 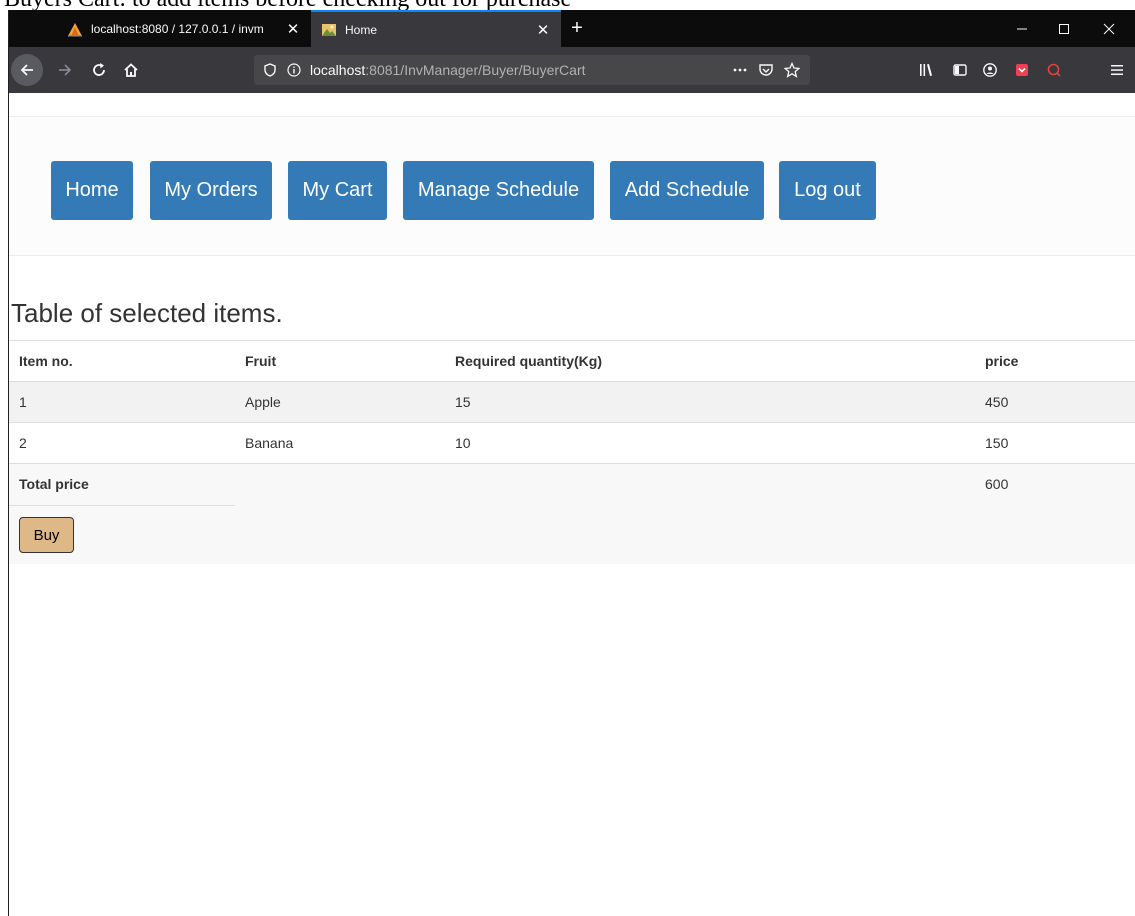 I want to click on tab-phpmyadmin: localhost:8080 / 127.0.0.1 / invm ✕, so click(x=184, y=28).